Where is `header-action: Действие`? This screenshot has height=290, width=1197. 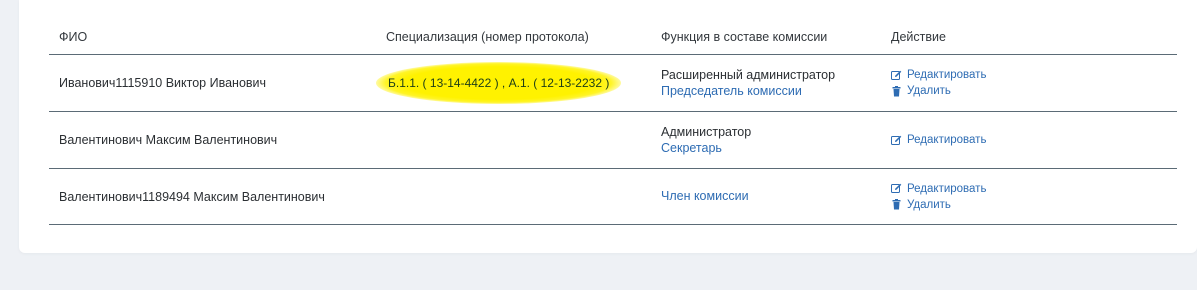 header-action: Действие is located at coordinates (918, 37).